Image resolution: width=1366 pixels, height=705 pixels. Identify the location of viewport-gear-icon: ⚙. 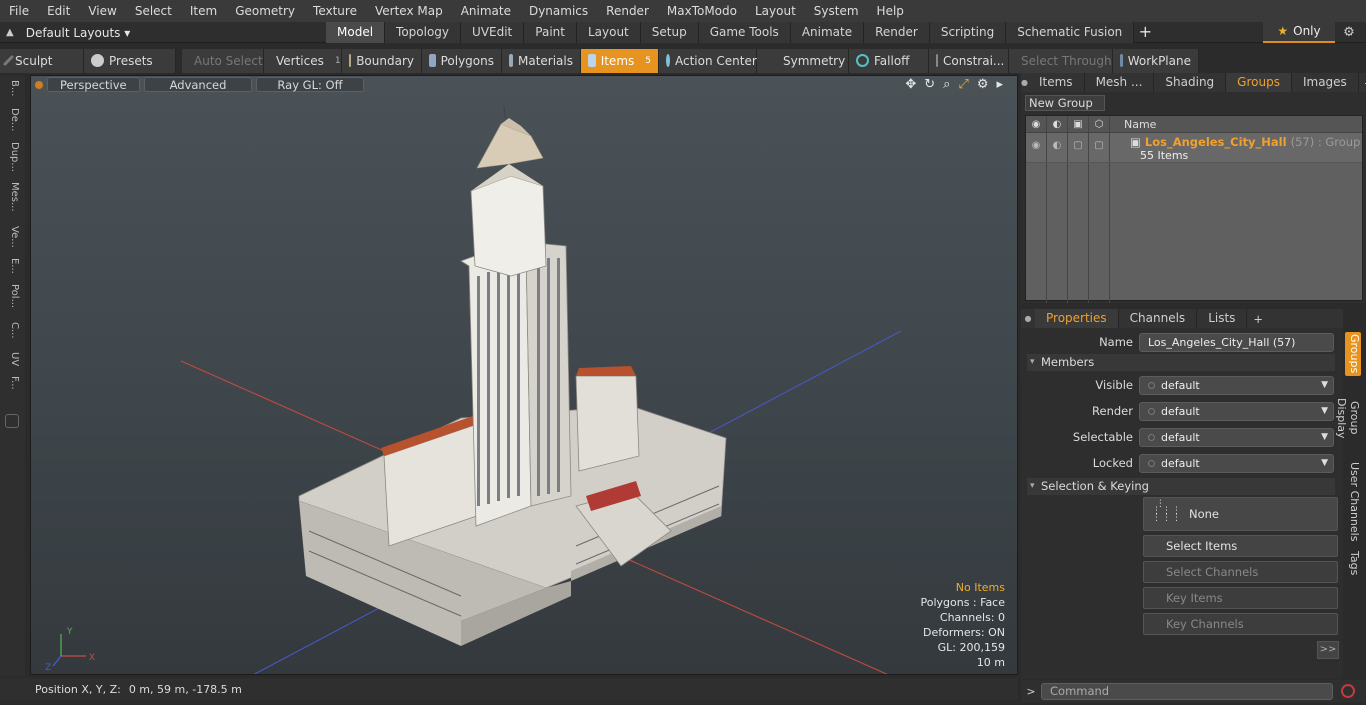
(983, 84).